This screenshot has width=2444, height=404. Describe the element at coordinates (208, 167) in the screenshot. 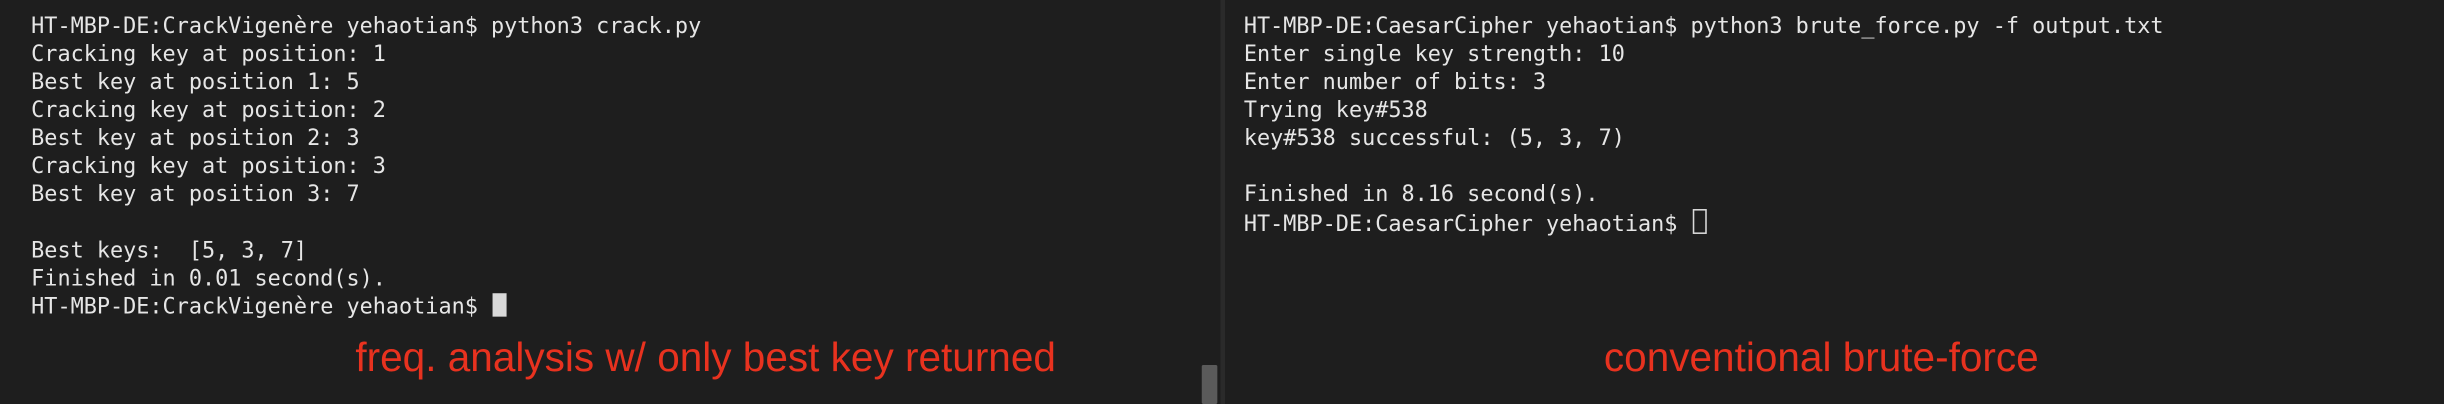

I see `terminal-line: Cracking key at position: 3` at that location.